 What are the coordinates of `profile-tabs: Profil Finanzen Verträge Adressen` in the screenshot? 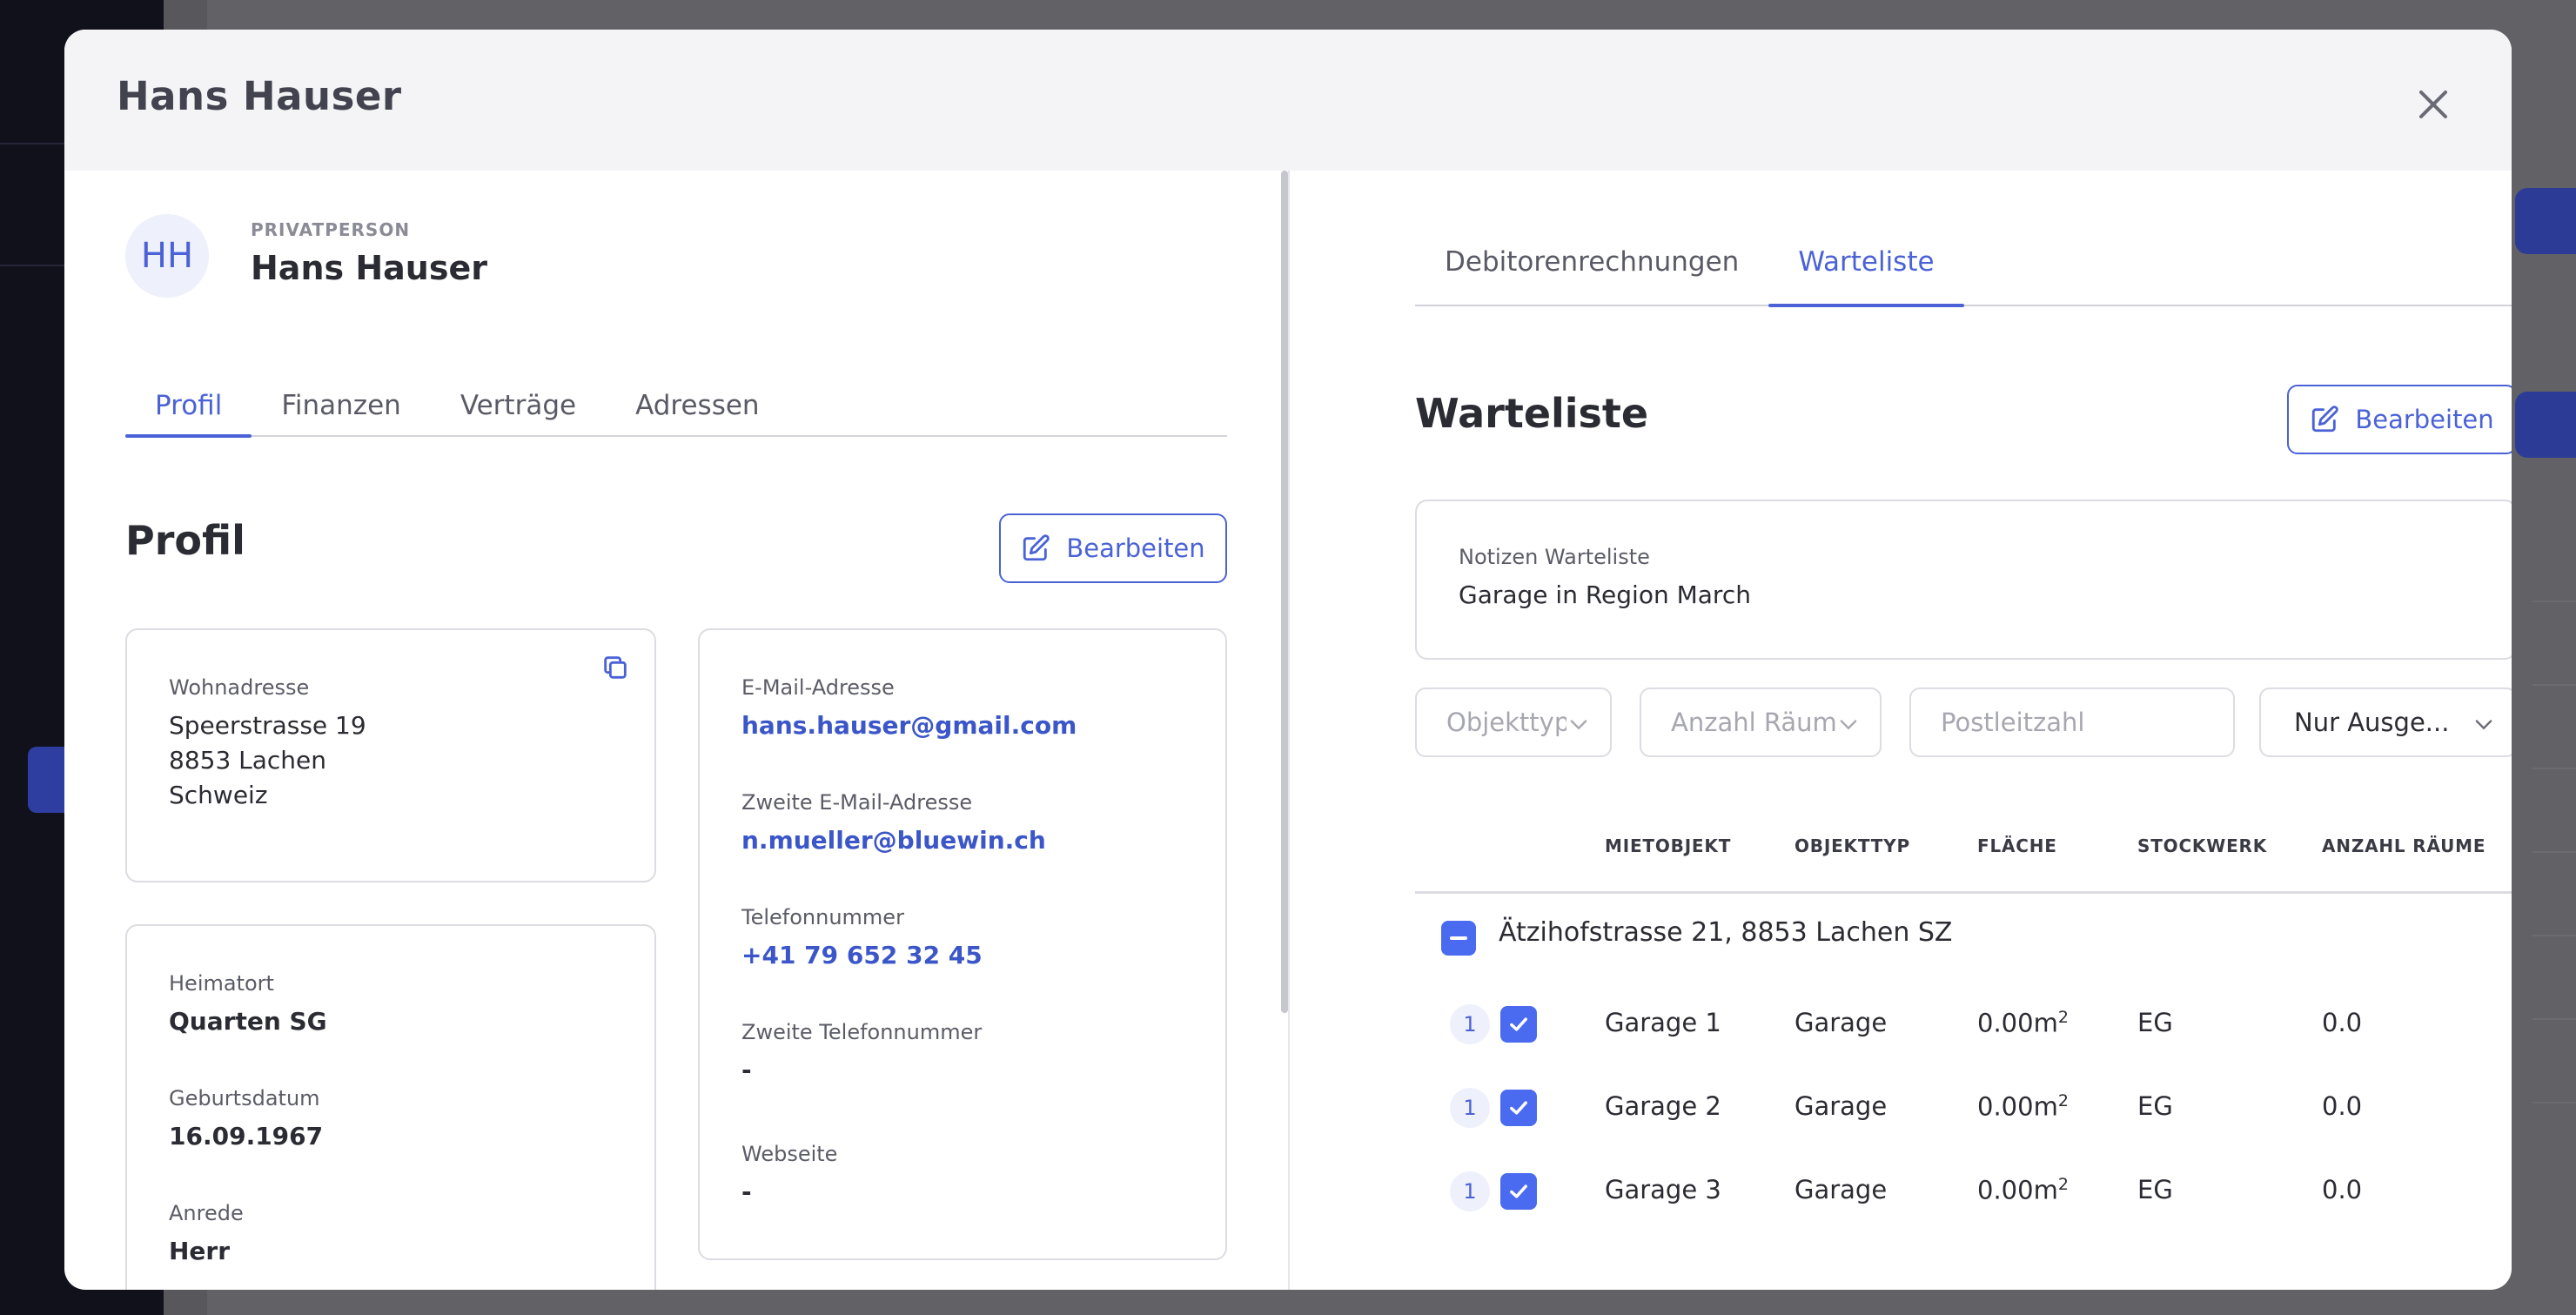 It's located at (676, 407).